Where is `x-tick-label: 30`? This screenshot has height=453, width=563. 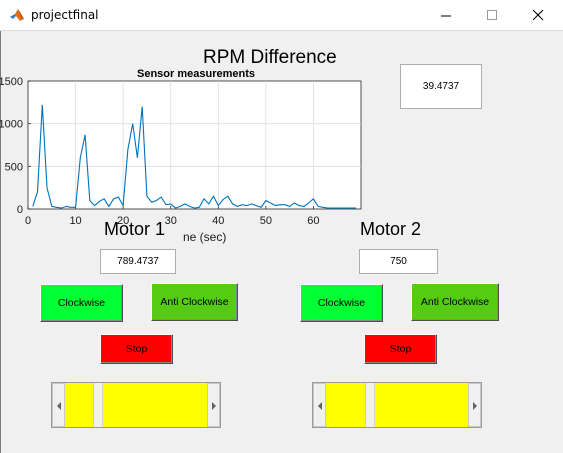
x-tick-label: 30 is located at coordinates (171, 221).